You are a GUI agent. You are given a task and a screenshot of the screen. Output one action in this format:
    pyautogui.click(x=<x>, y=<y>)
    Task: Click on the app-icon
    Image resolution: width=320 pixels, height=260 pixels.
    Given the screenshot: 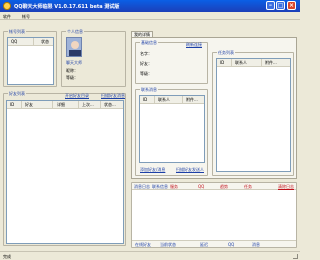 What is the action you would take?
    pyautogui.click(x=7, y=6)
    